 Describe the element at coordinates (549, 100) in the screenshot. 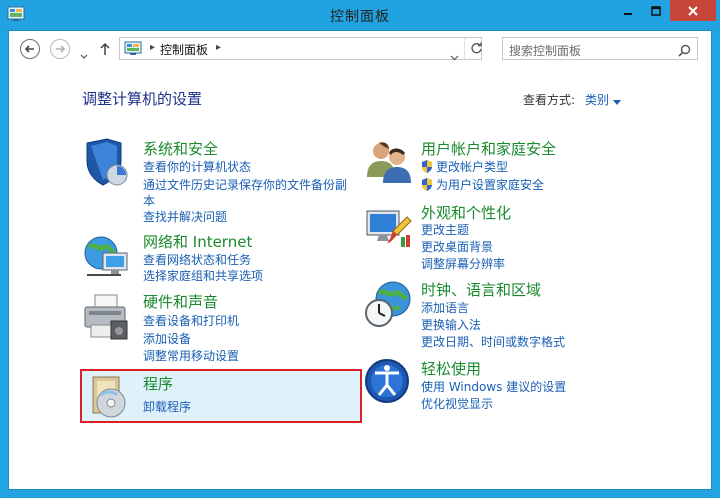

I see `view-by-label: 查看方式:` at that location.